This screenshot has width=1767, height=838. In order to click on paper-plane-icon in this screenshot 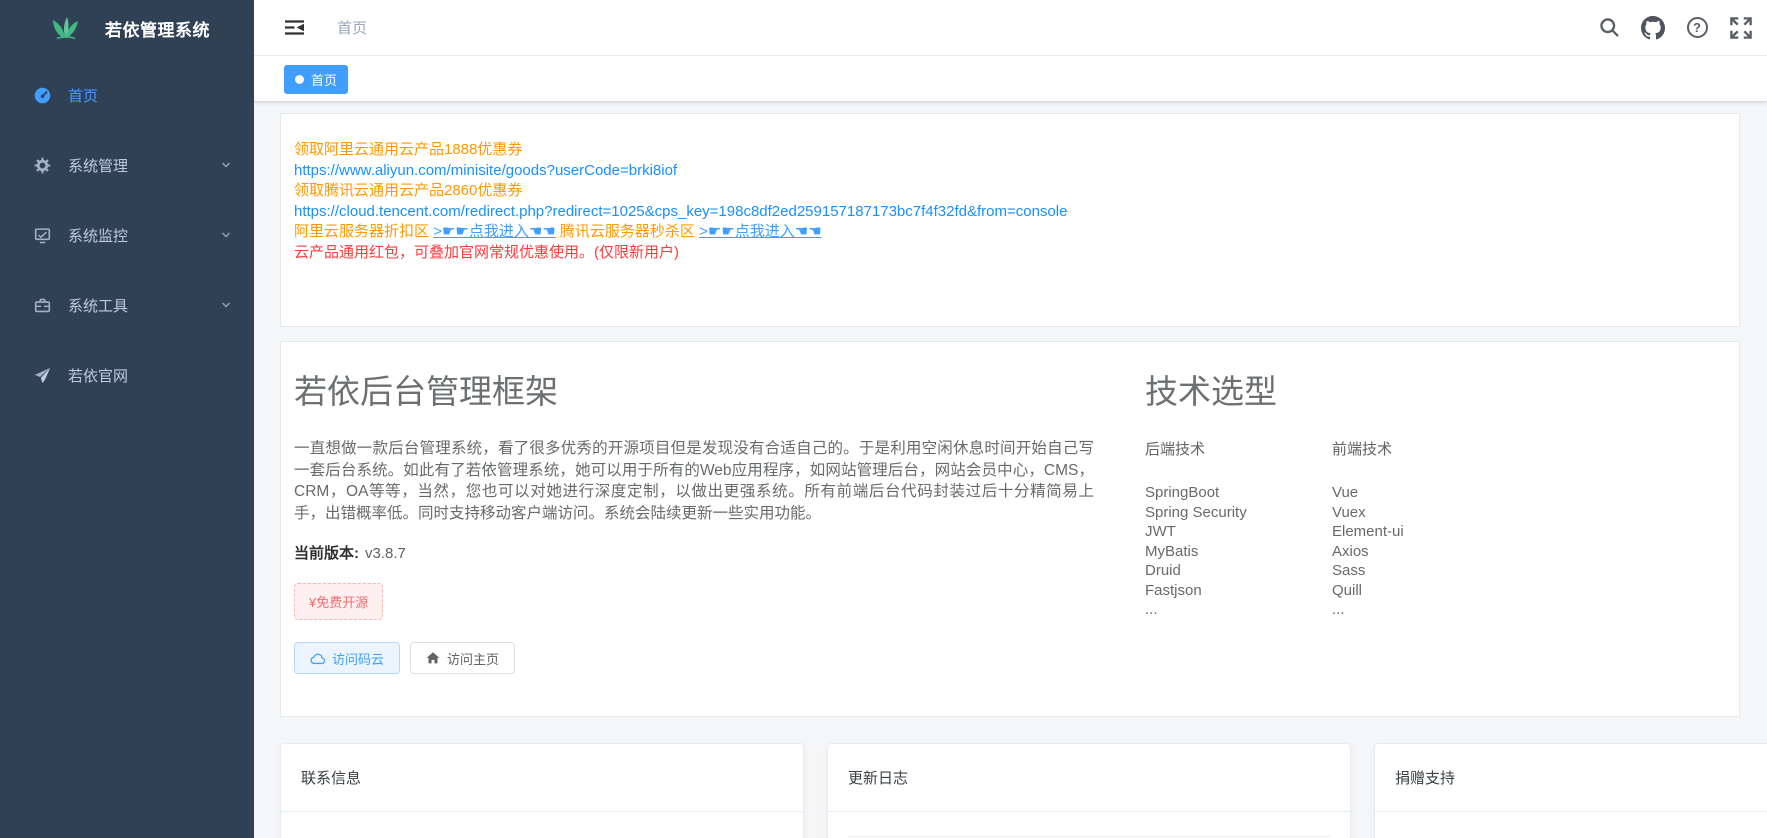, I will do `click(42, 375)`.